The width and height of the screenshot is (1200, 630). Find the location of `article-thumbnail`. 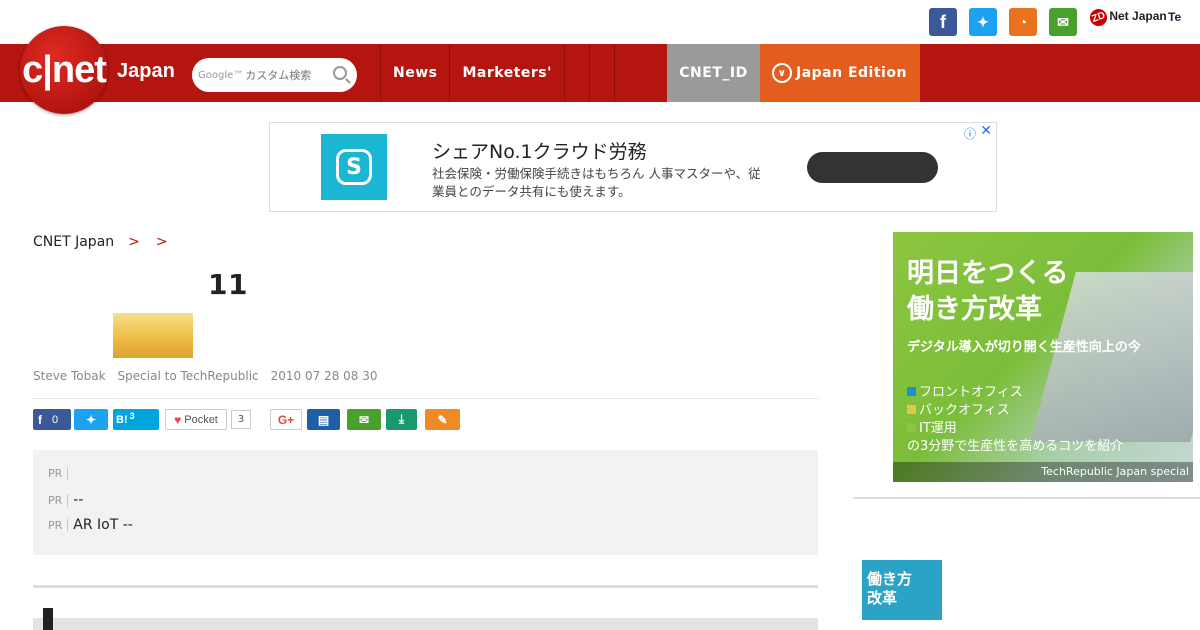

article-thumbnail is located at coordinates (153, 335).